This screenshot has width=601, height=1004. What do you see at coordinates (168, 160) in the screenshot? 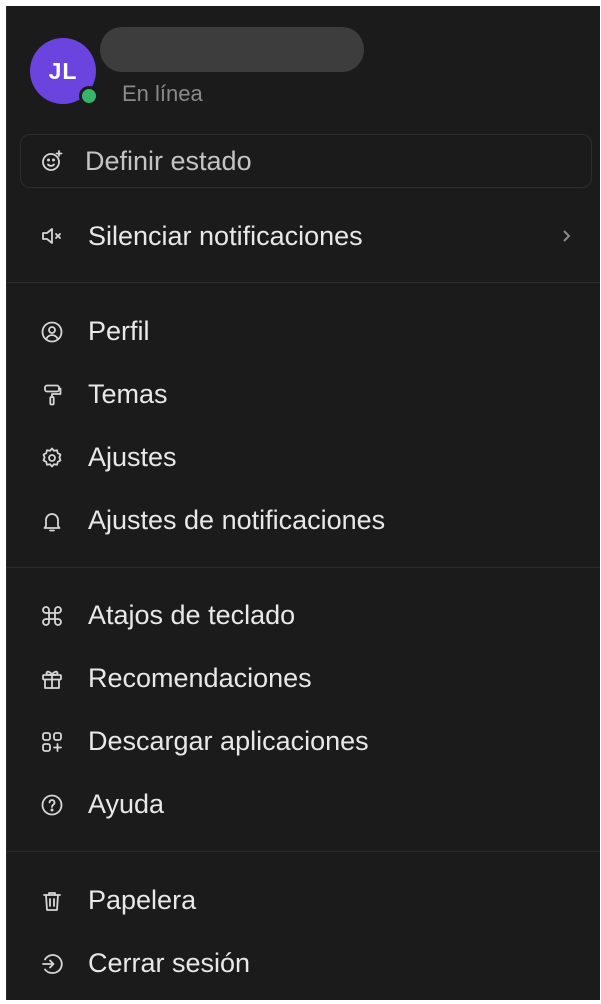
I see `set-status-label: Definir estado` at bounding box center [168, 160].